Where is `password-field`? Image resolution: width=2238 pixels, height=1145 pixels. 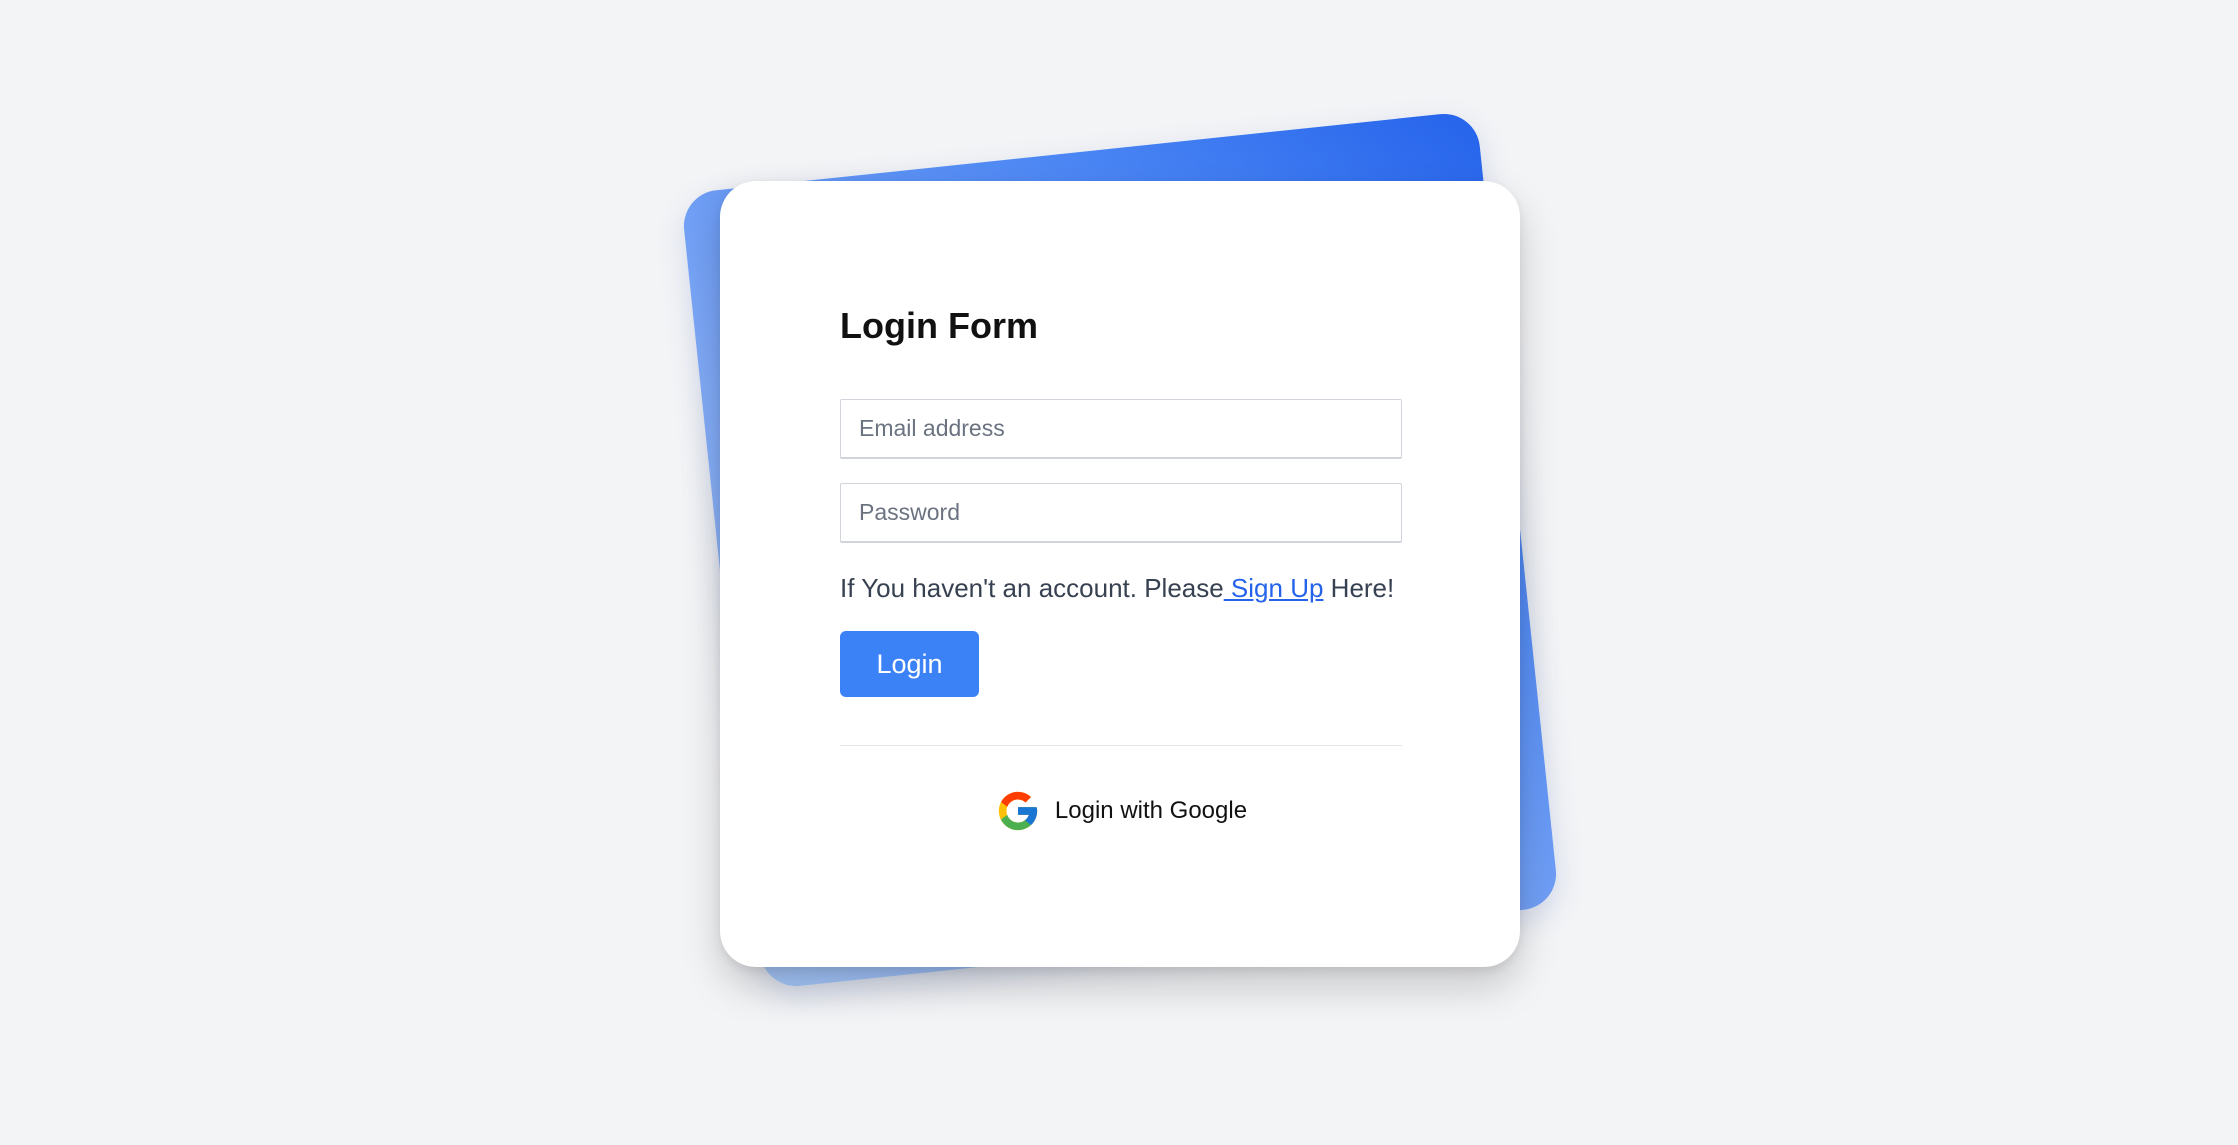 password-field is located at coordinates (1121, 513).